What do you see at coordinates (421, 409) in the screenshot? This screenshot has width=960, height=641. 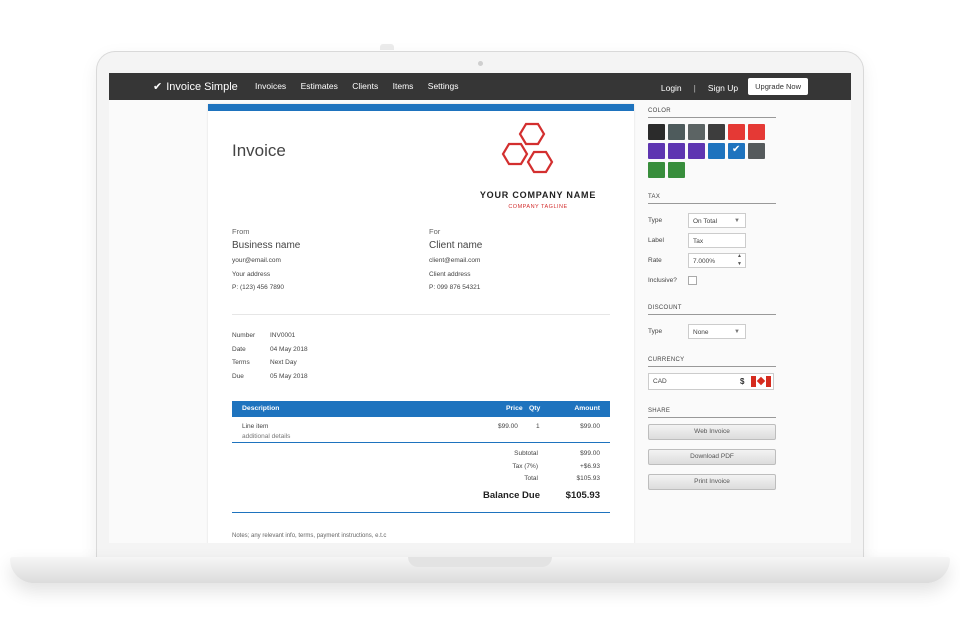 I see `items-table-header: Description Price Qty Amount` at bounding box center [421, 409].